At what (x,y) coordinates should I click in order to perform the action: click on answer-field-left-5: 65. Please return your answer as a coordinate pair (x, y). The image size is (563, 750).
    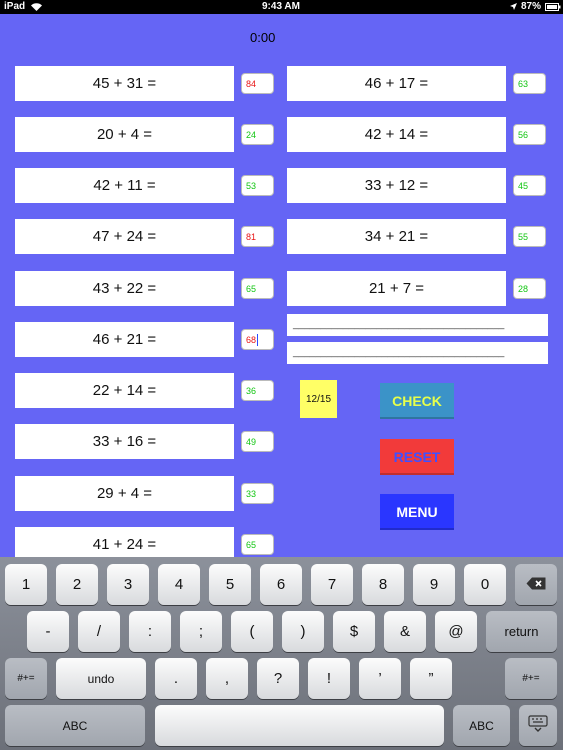
    Looking at the image, I should click on (257, 288).